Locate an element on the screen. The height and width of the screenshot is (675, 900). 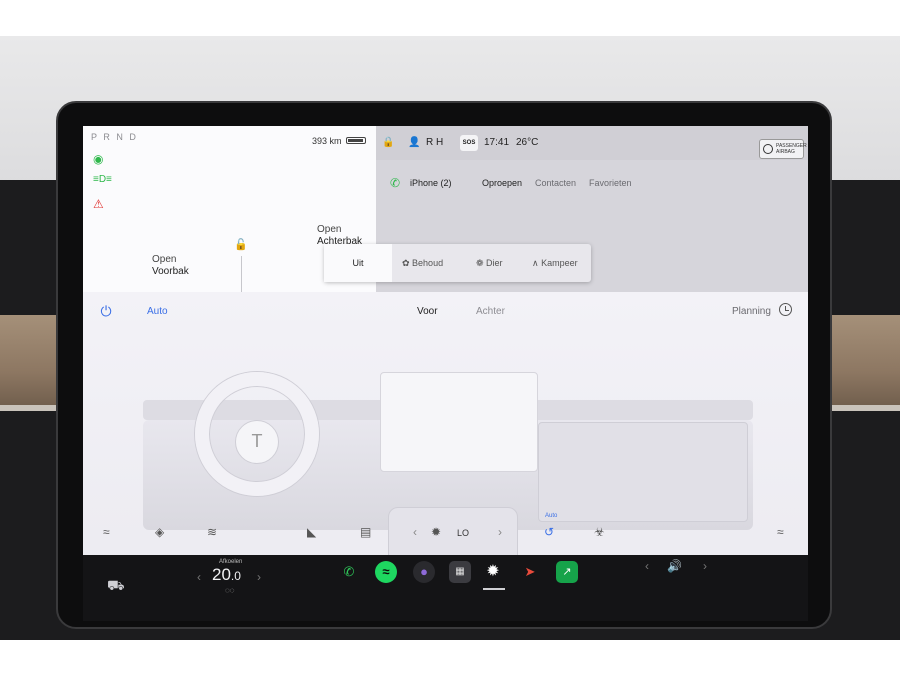
keeper-option-dier: ❁ Dier is located at coordinates (489, 263).